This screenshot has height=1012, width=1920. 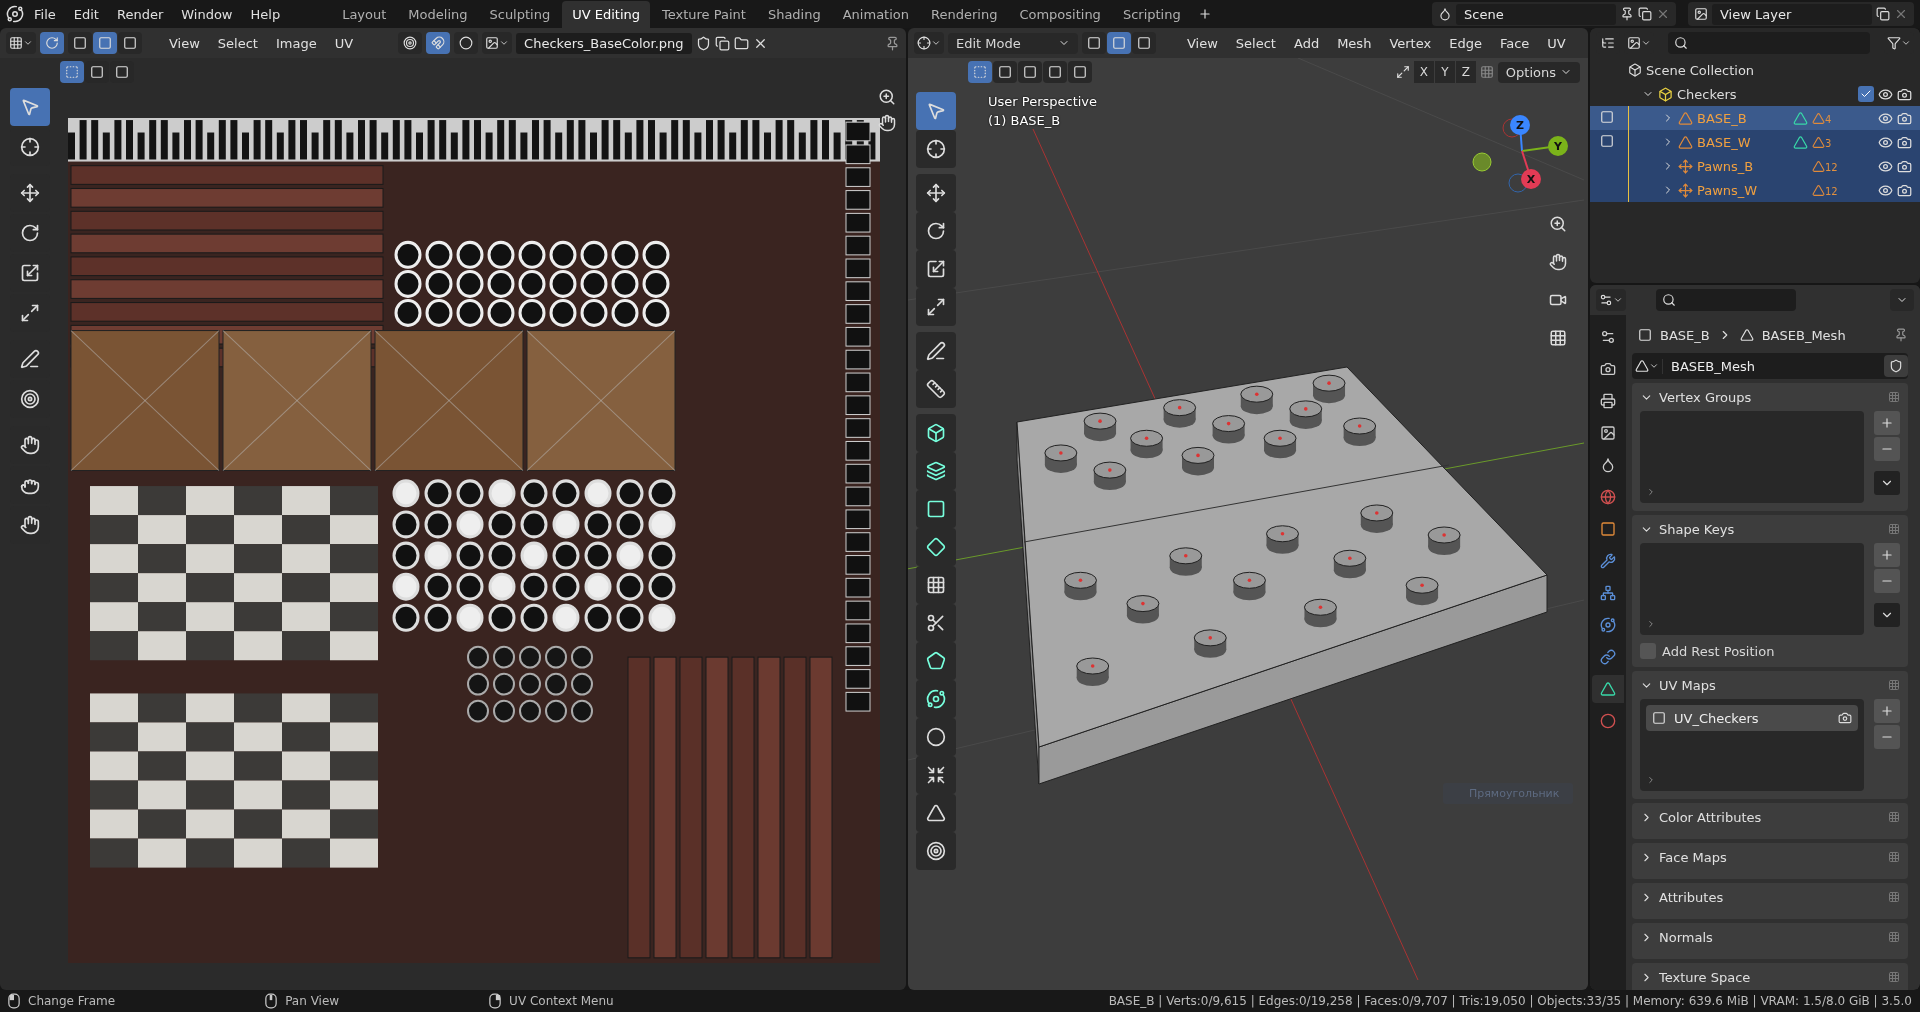 What do you see at coordinates (1354, 43) in the screenshot?
I see `header-menu: Mesh` at bounding box center [1354, 43].